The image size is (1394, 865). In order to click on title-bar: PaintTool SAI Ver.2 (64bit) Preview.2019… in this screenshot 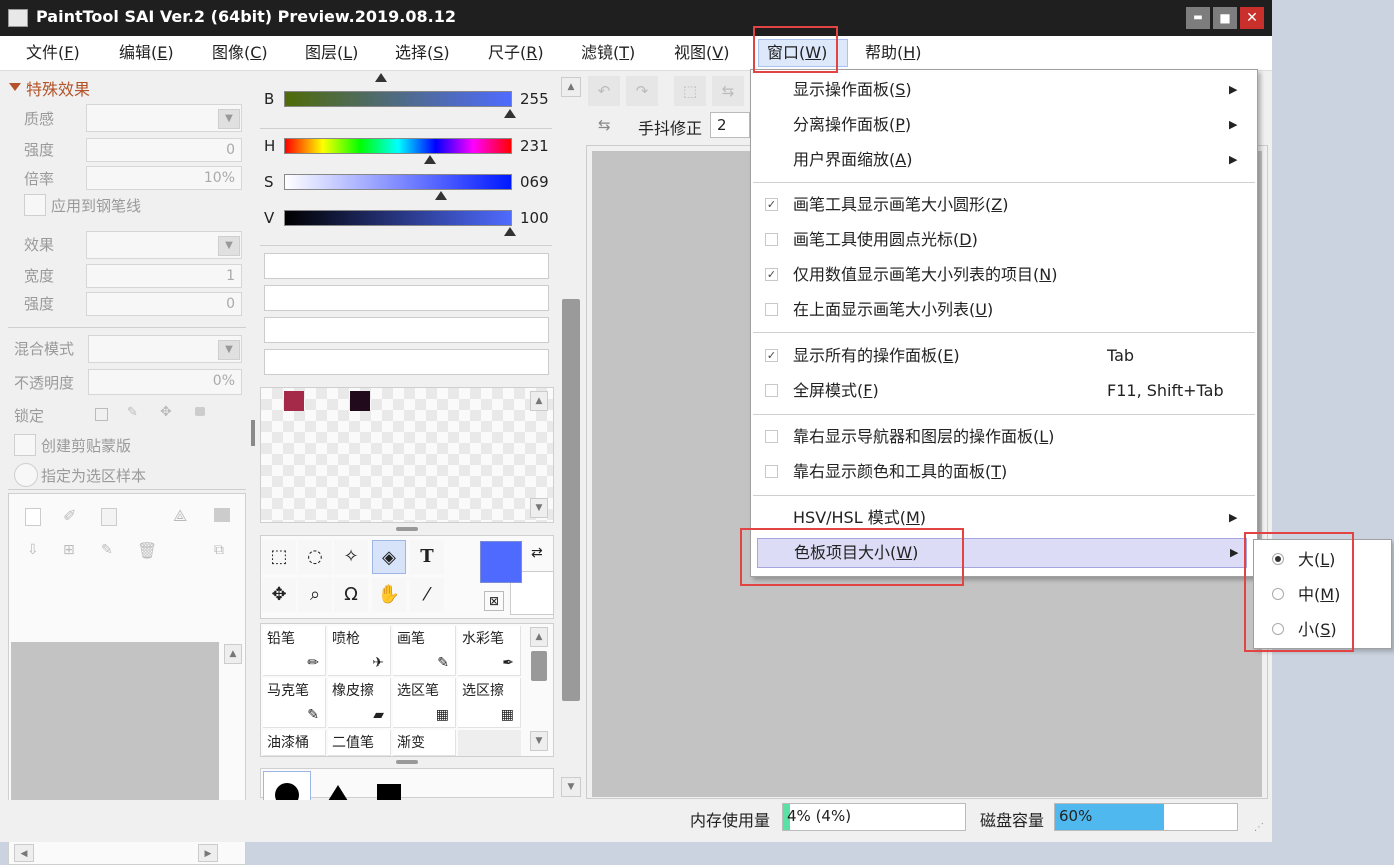, I will do `click(636, 18)`.